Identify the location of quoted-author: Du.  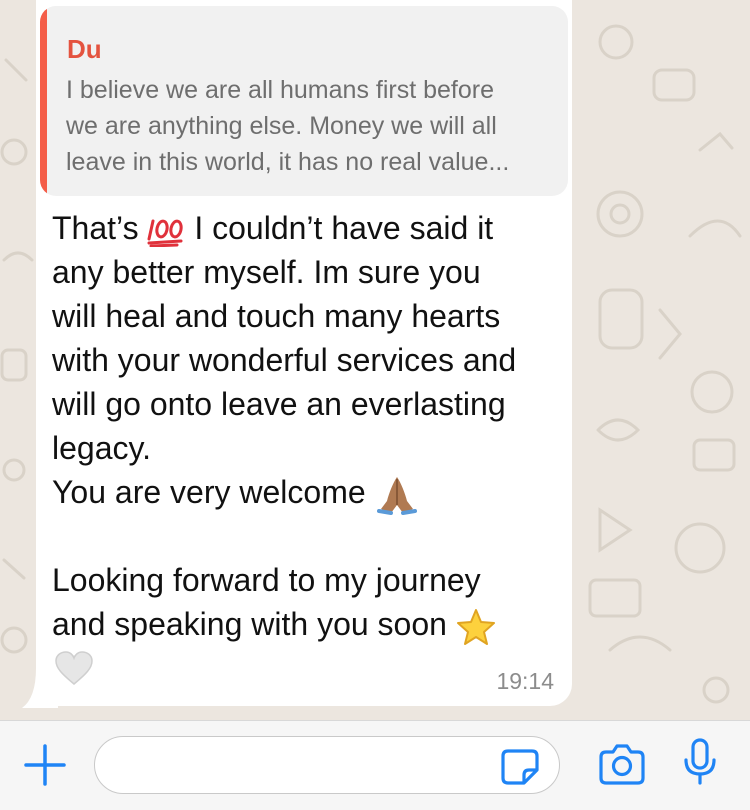
(84, 49).